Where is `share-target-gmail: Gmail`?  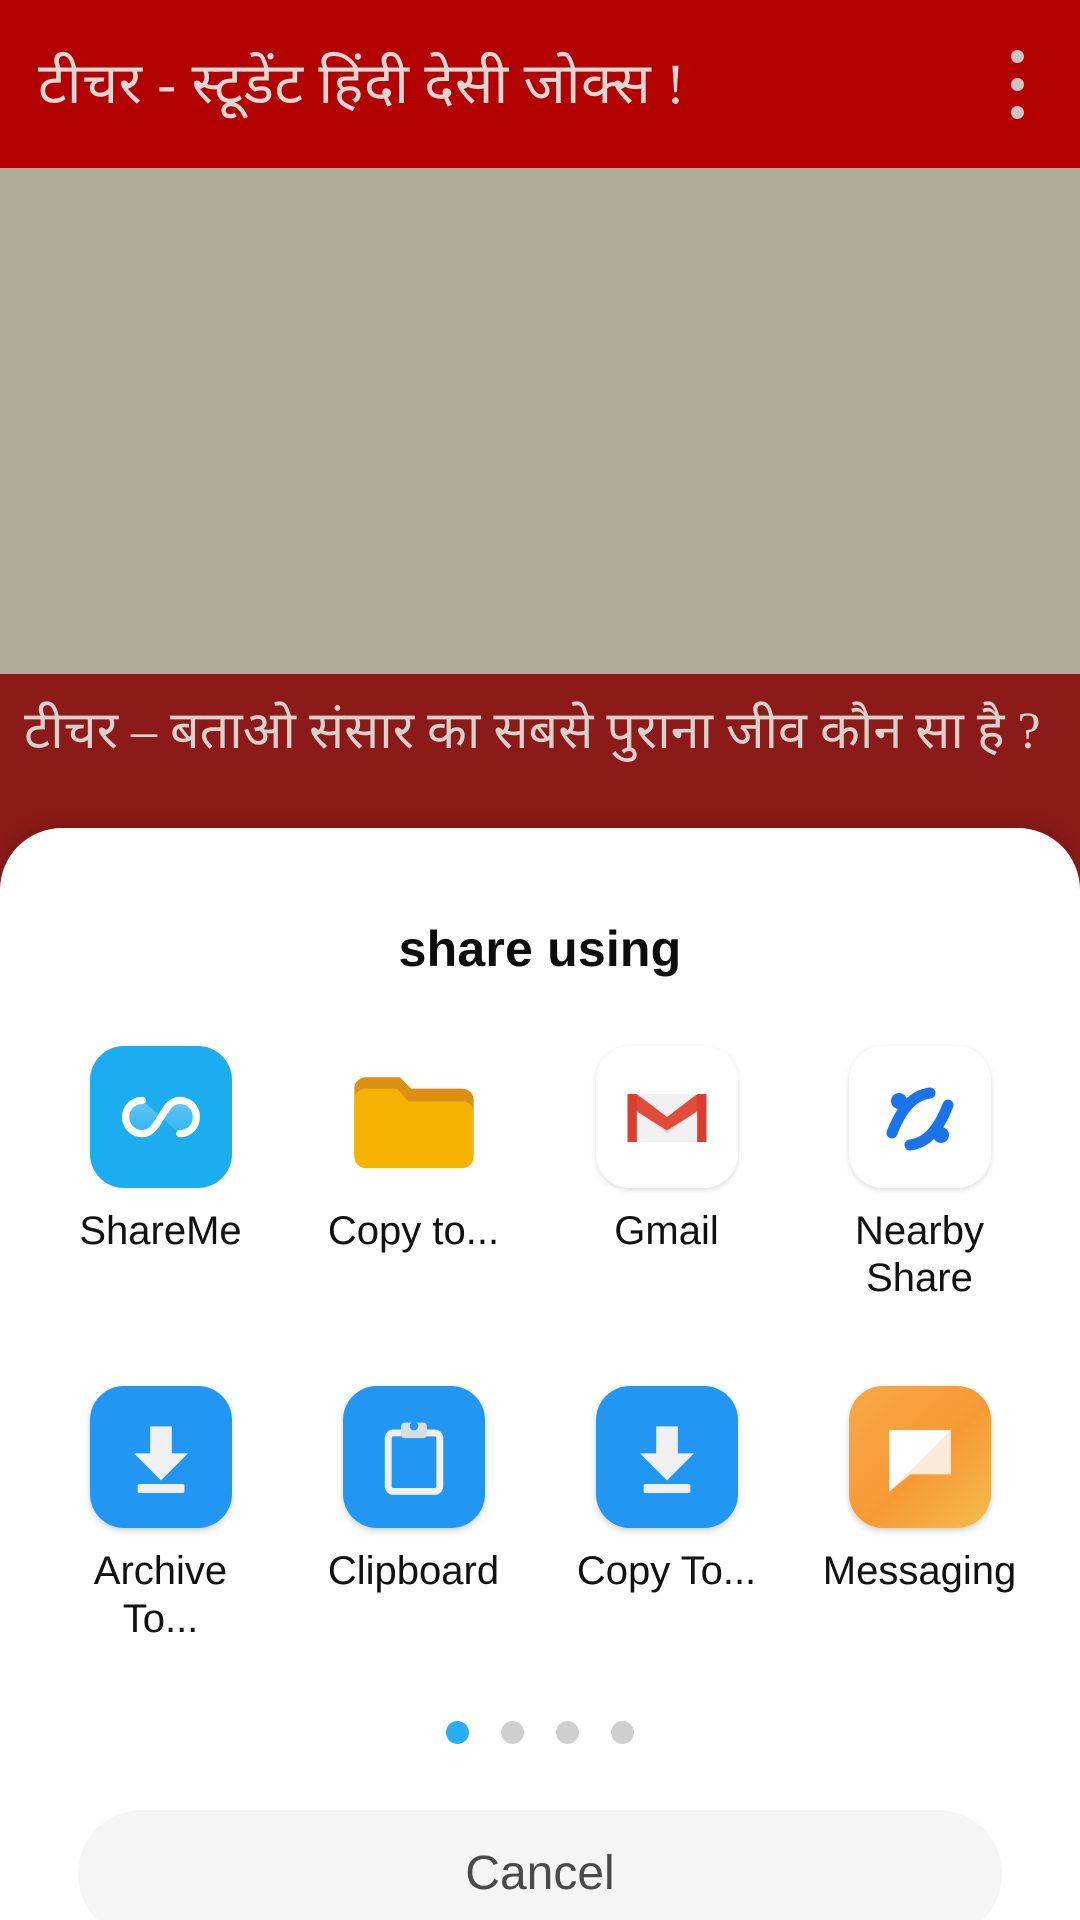
share-target-gmail: Gmail is located at coordinates (666, 1169).